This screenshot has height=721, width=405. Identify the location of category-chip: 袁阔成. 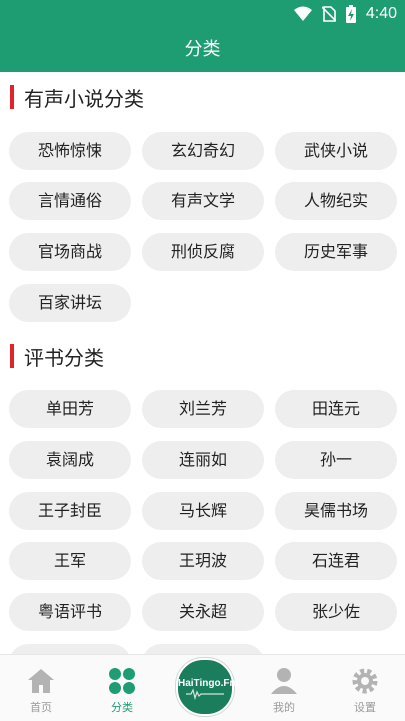
(70, 460).